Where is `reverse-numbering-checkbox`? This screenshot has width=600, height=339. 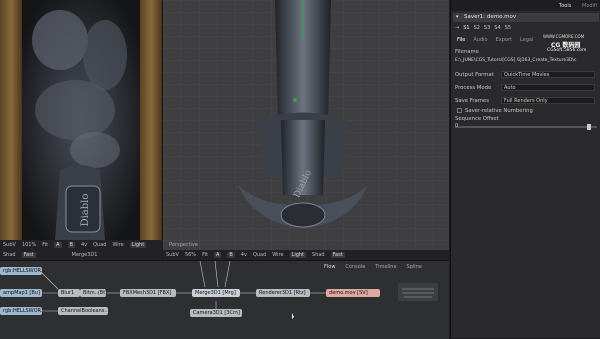
reverse-numbering-checkbox is located at coordinates (459, 110).